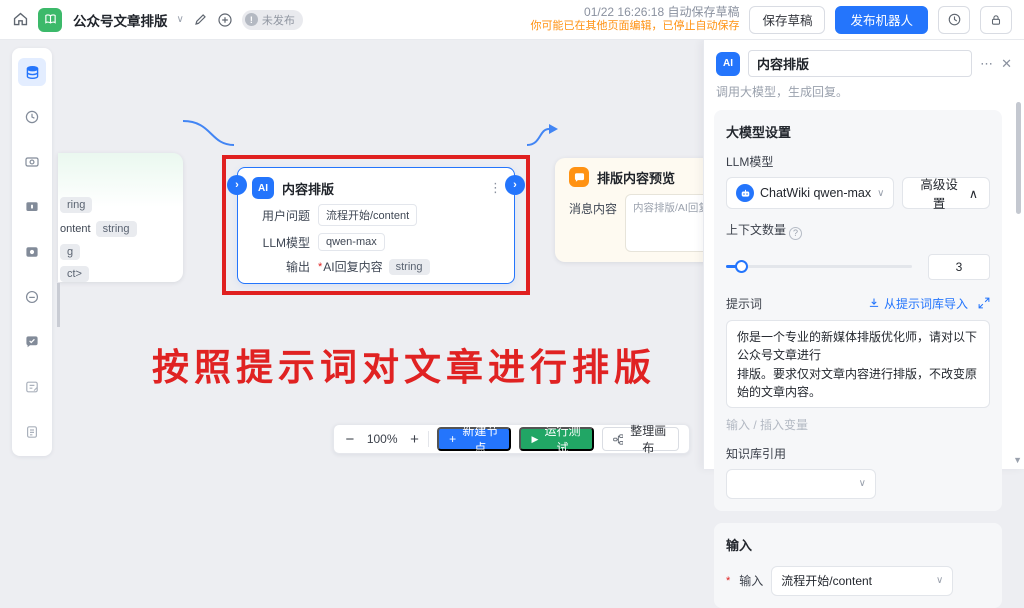 This screenshot has width=1024, height=608. Describe the element at coordinates (32, 297) in the screenshot. I see `nav-user-icon` at that location.